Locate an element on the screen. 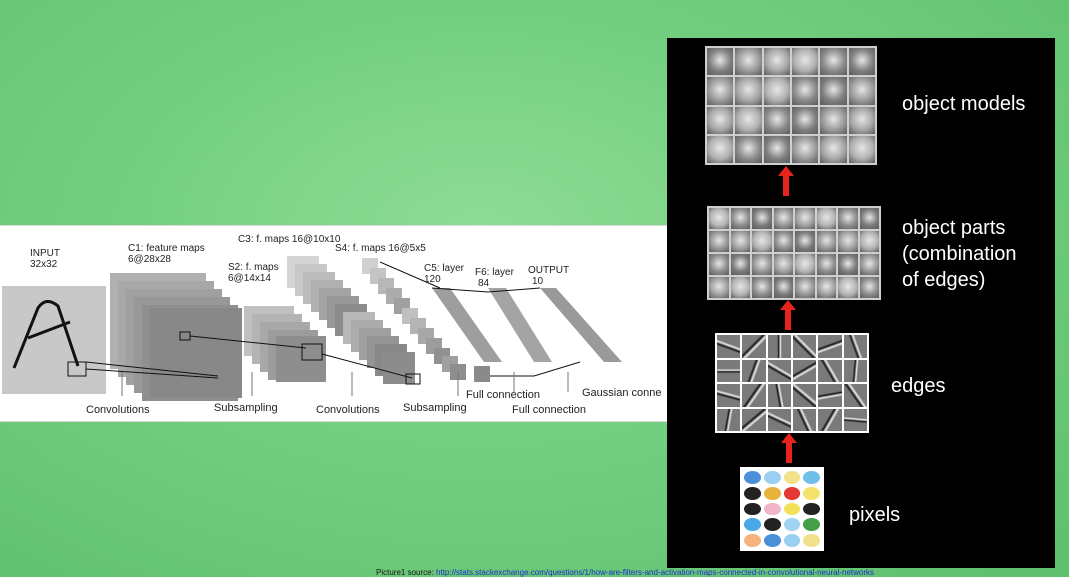  edges-label: edges is located at coordinates (918, 386).